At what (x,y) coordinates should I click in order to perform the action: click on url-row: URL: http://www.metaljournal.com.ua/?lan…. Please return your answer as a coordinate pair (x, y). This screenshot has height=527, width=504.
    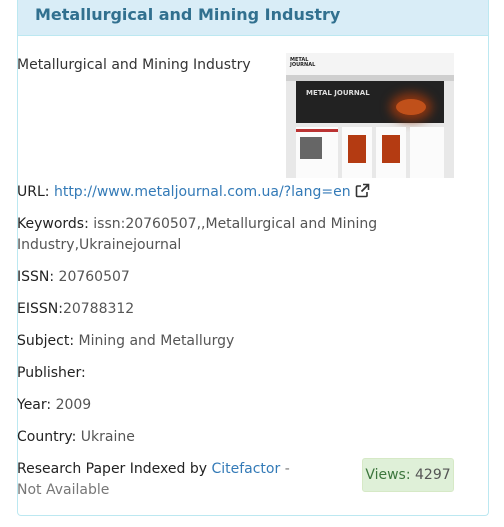
    Looking at the image, I should click on (193, 193).